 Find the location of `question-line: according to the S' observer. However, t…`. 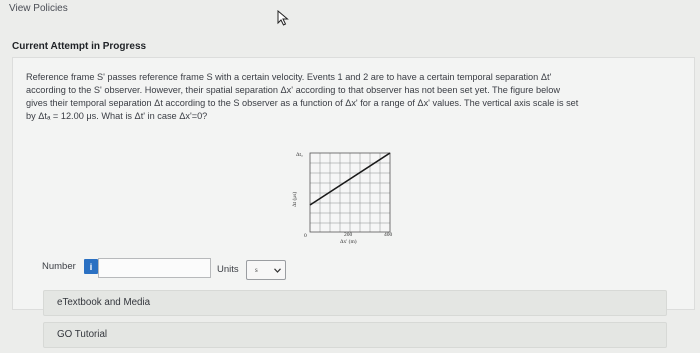

question-line: according to the S' observer. However, t… is located at coordinates (293, 90).